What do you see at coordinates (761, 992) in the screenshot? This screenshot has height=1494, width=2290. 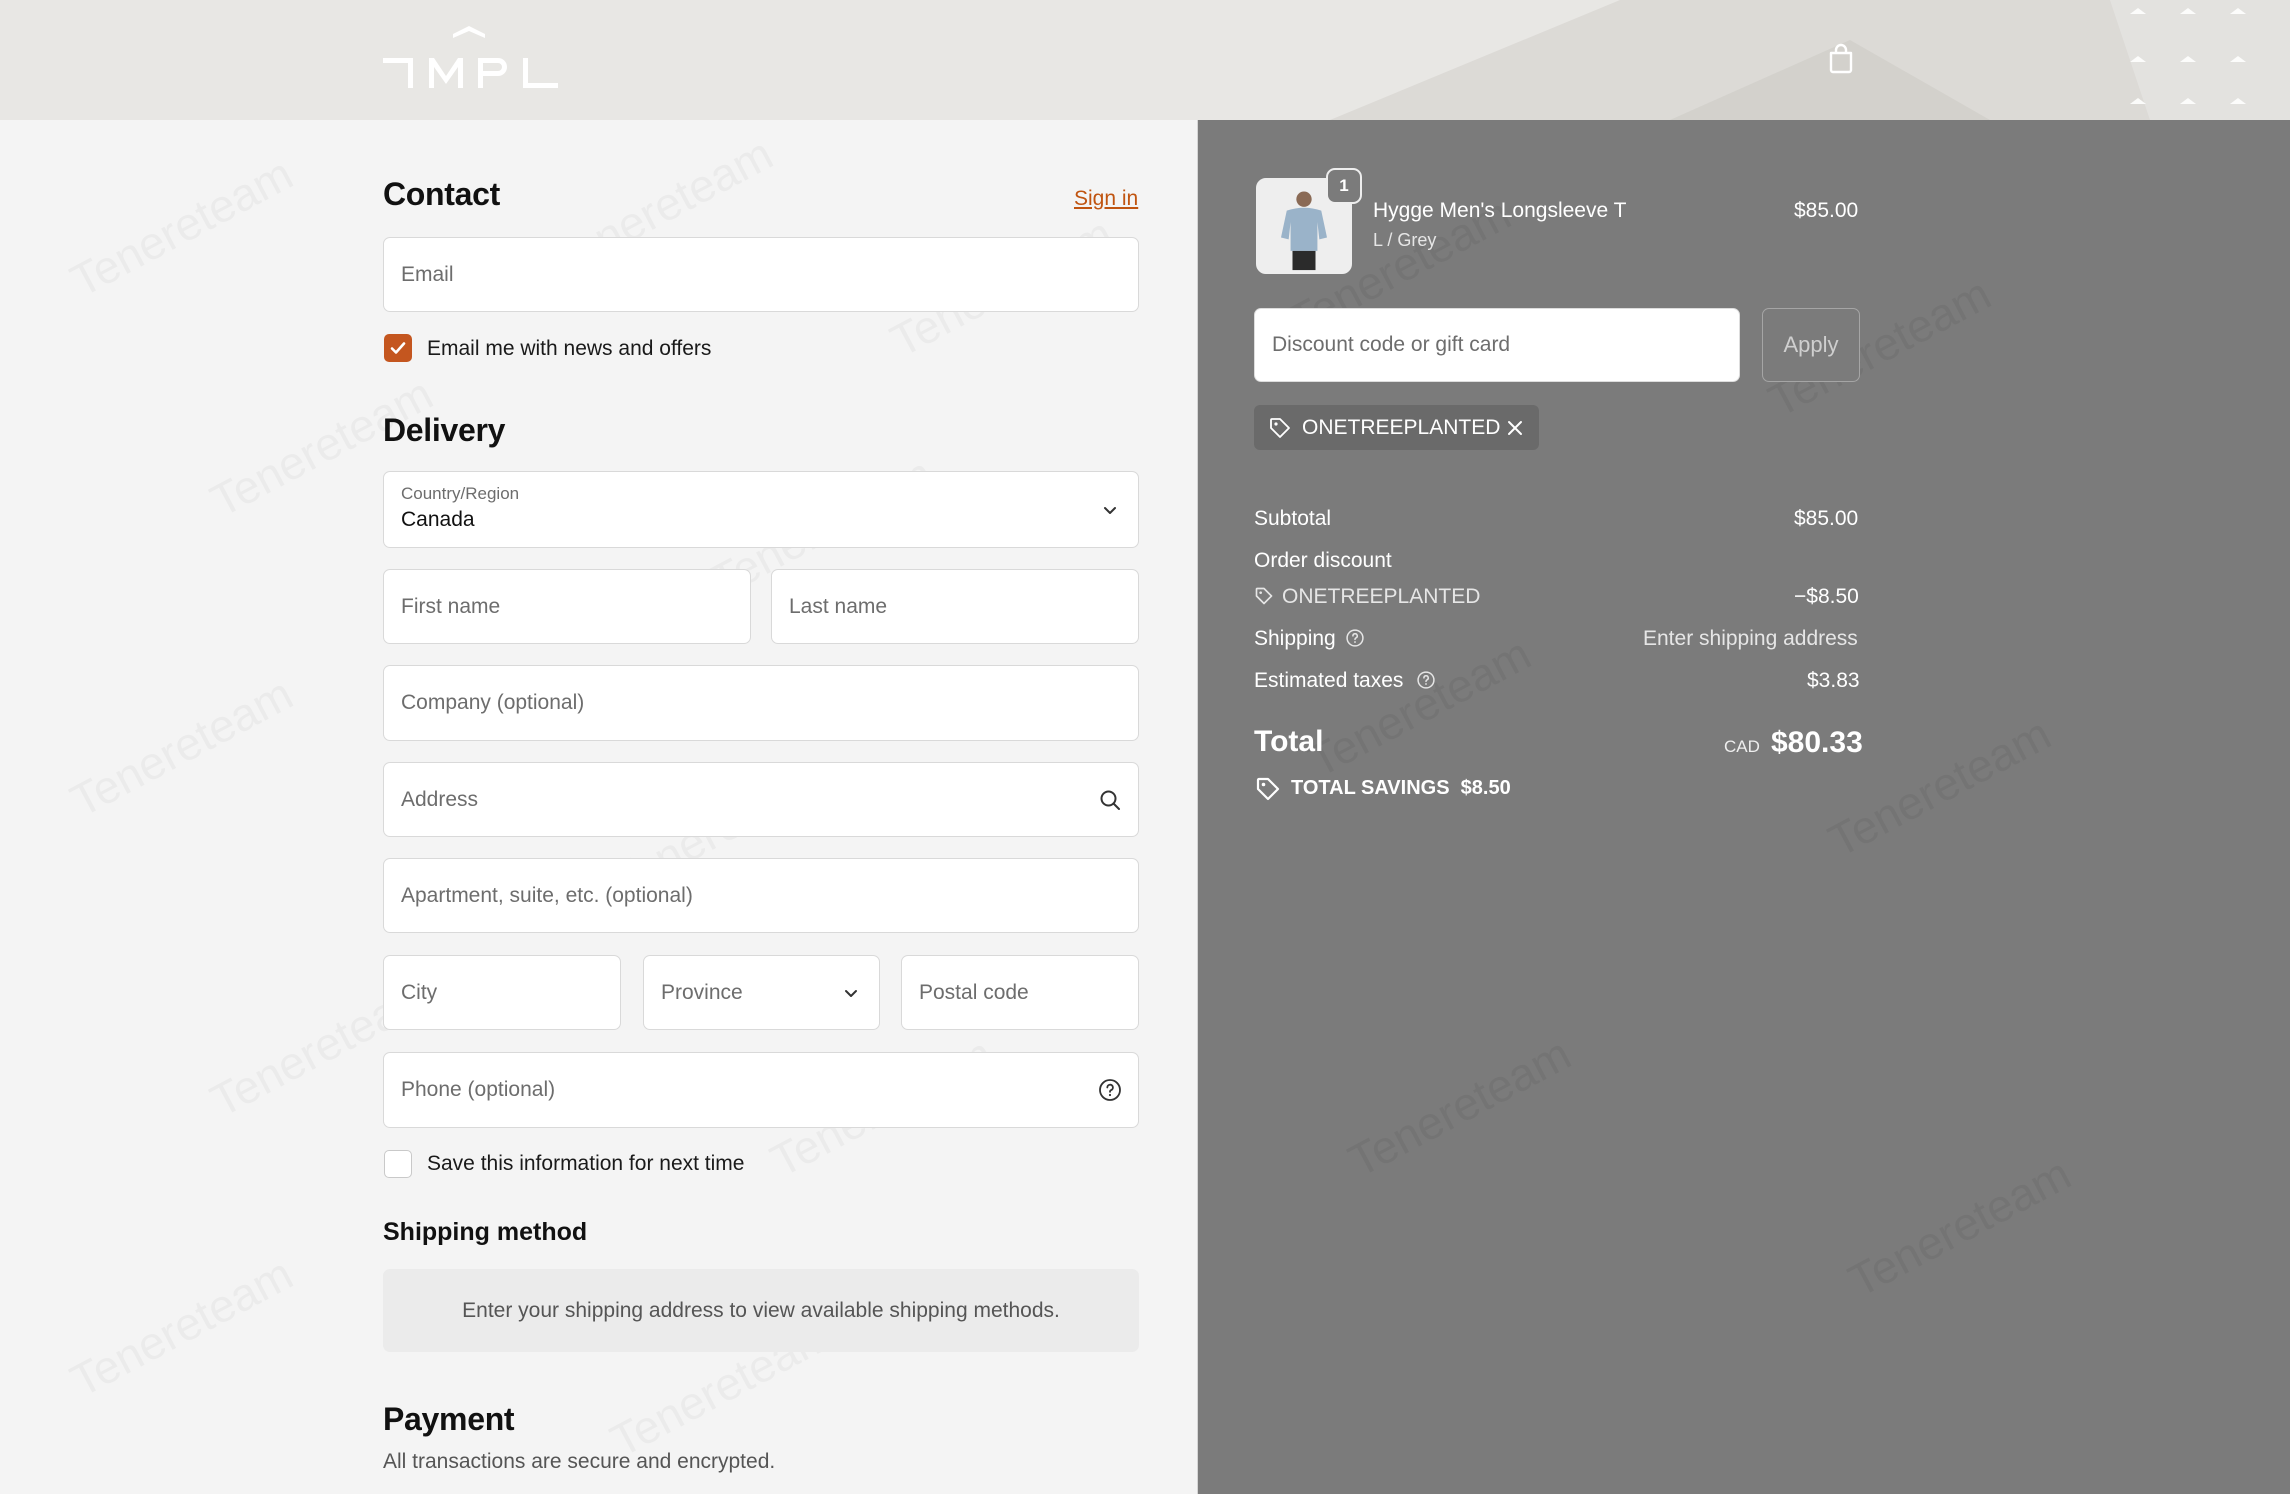 I see `province-select: Province` at bounding box center [761, 992].